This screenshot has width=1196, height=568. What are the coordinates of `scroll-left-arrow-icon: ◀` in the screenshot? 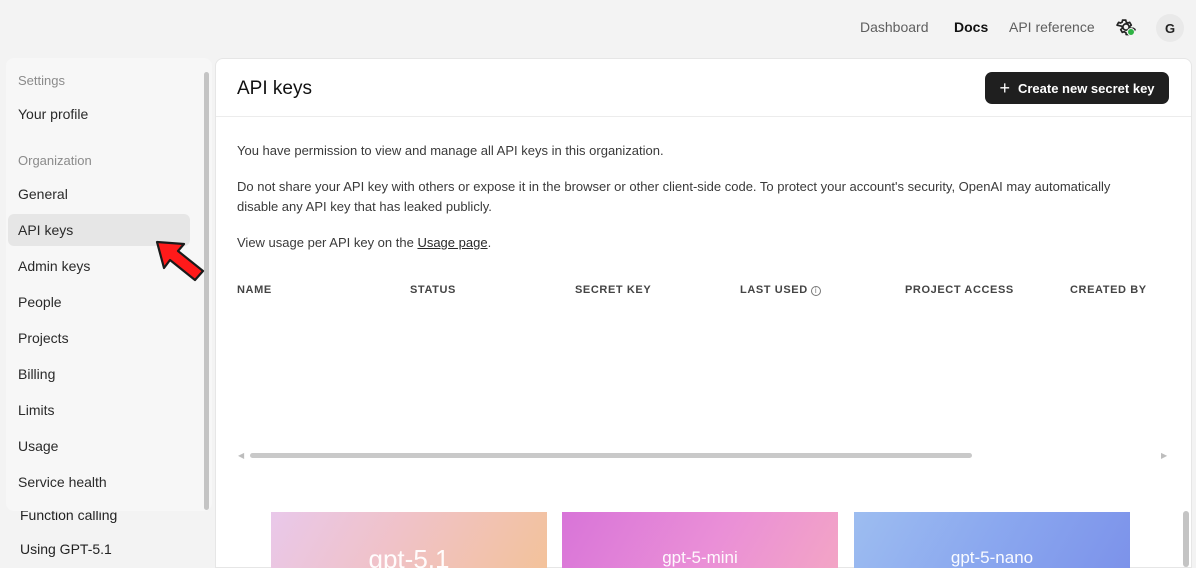 It's located at (241, 455).